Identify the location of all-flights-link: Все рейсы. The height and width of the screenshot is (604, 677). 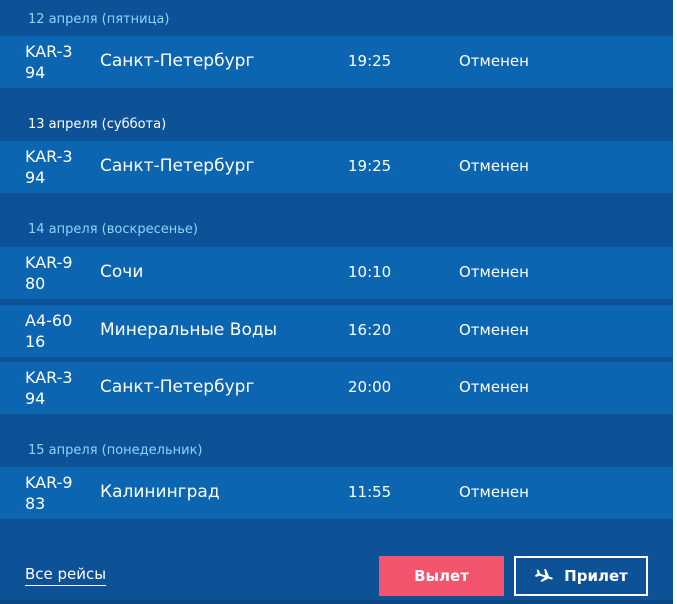
(66, 575).